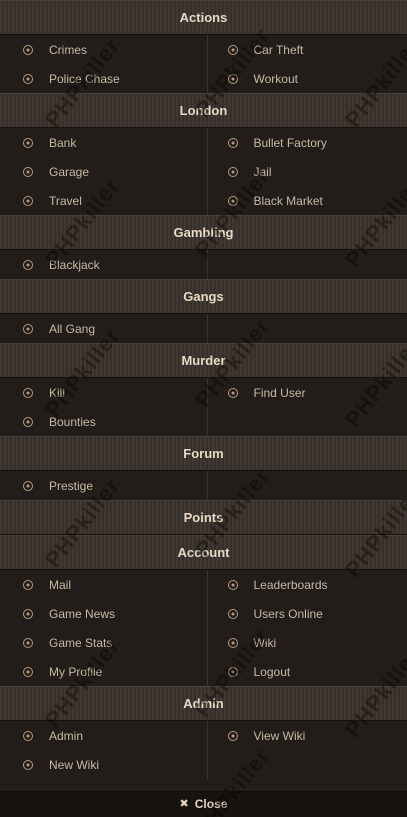 This screenshot has width=407, height=817. I want to click on menu-item-label: Blackjack, so click(74, 264).